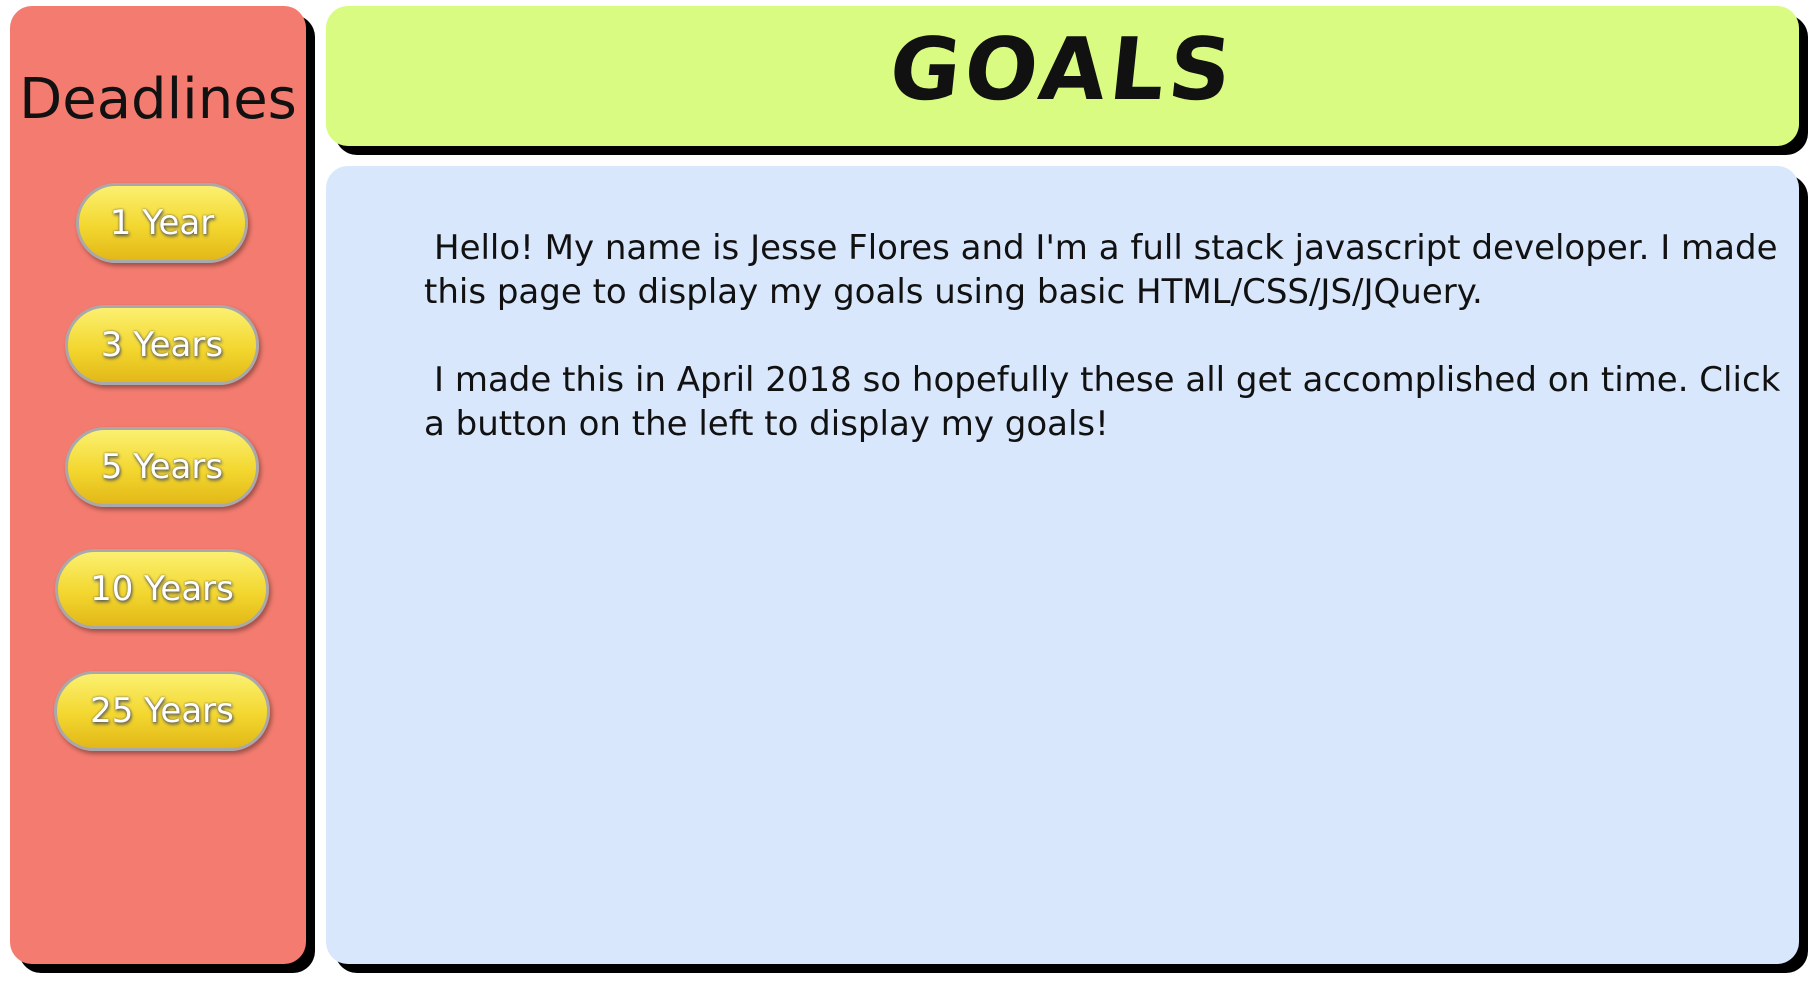 The image size is (1808, 984). Describe the element at coordinates (158, 99) in the screenshot. I see `sidebar-title: Deadlines` at that location.